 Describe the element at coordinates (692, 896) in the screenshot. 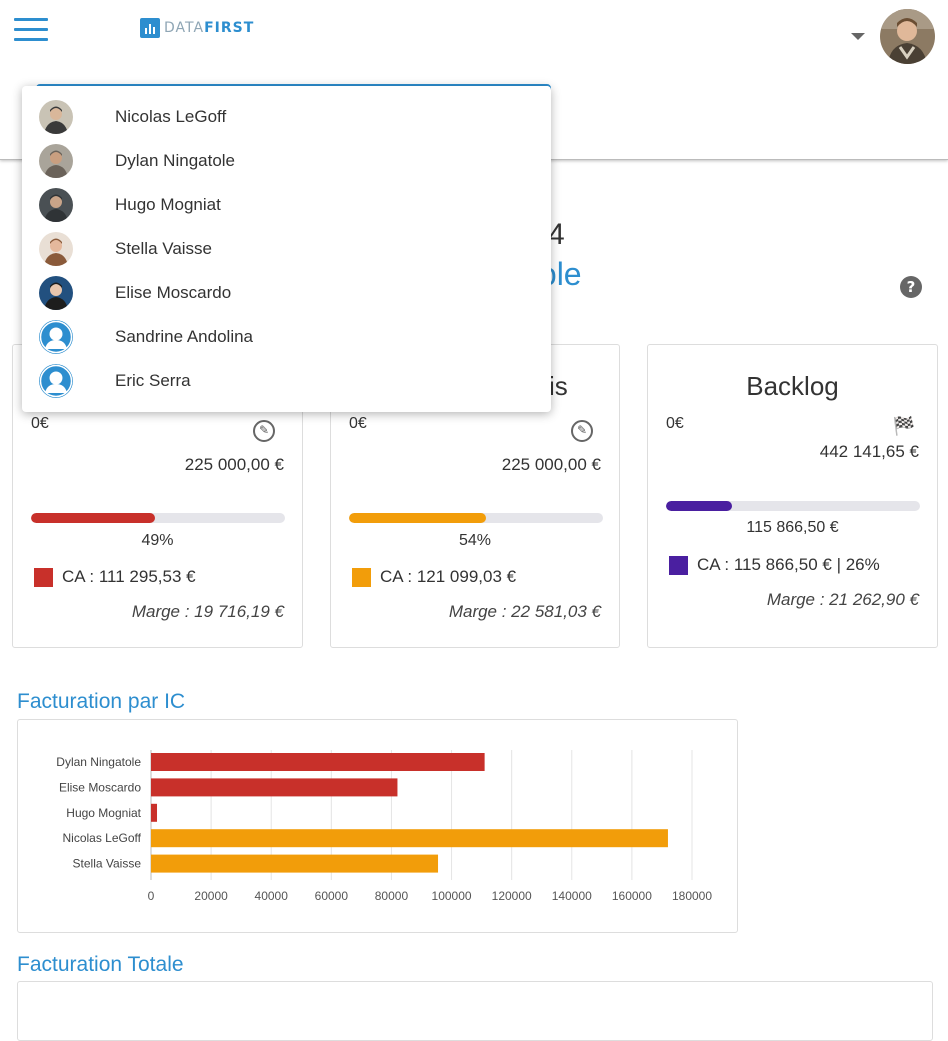

I see `x-tick-label: 180000` at that location.